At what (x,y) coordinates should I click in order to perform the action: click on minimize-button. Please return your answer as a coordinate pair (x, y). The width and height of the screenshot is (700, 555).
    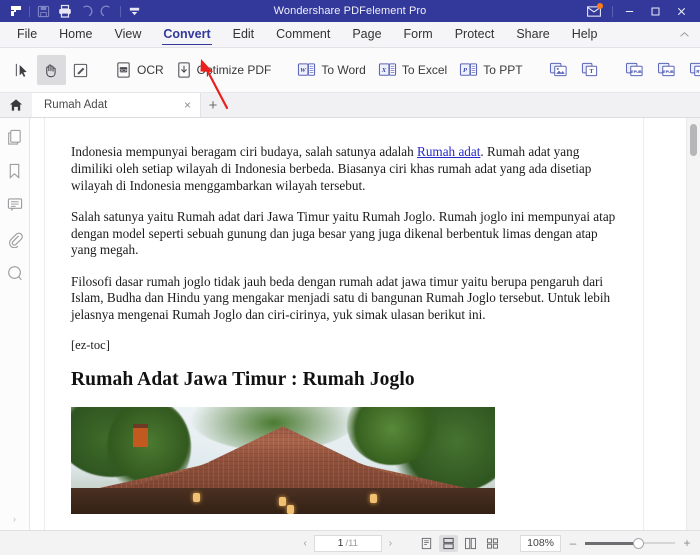
    Looking at the image, I should click on (629, 11).